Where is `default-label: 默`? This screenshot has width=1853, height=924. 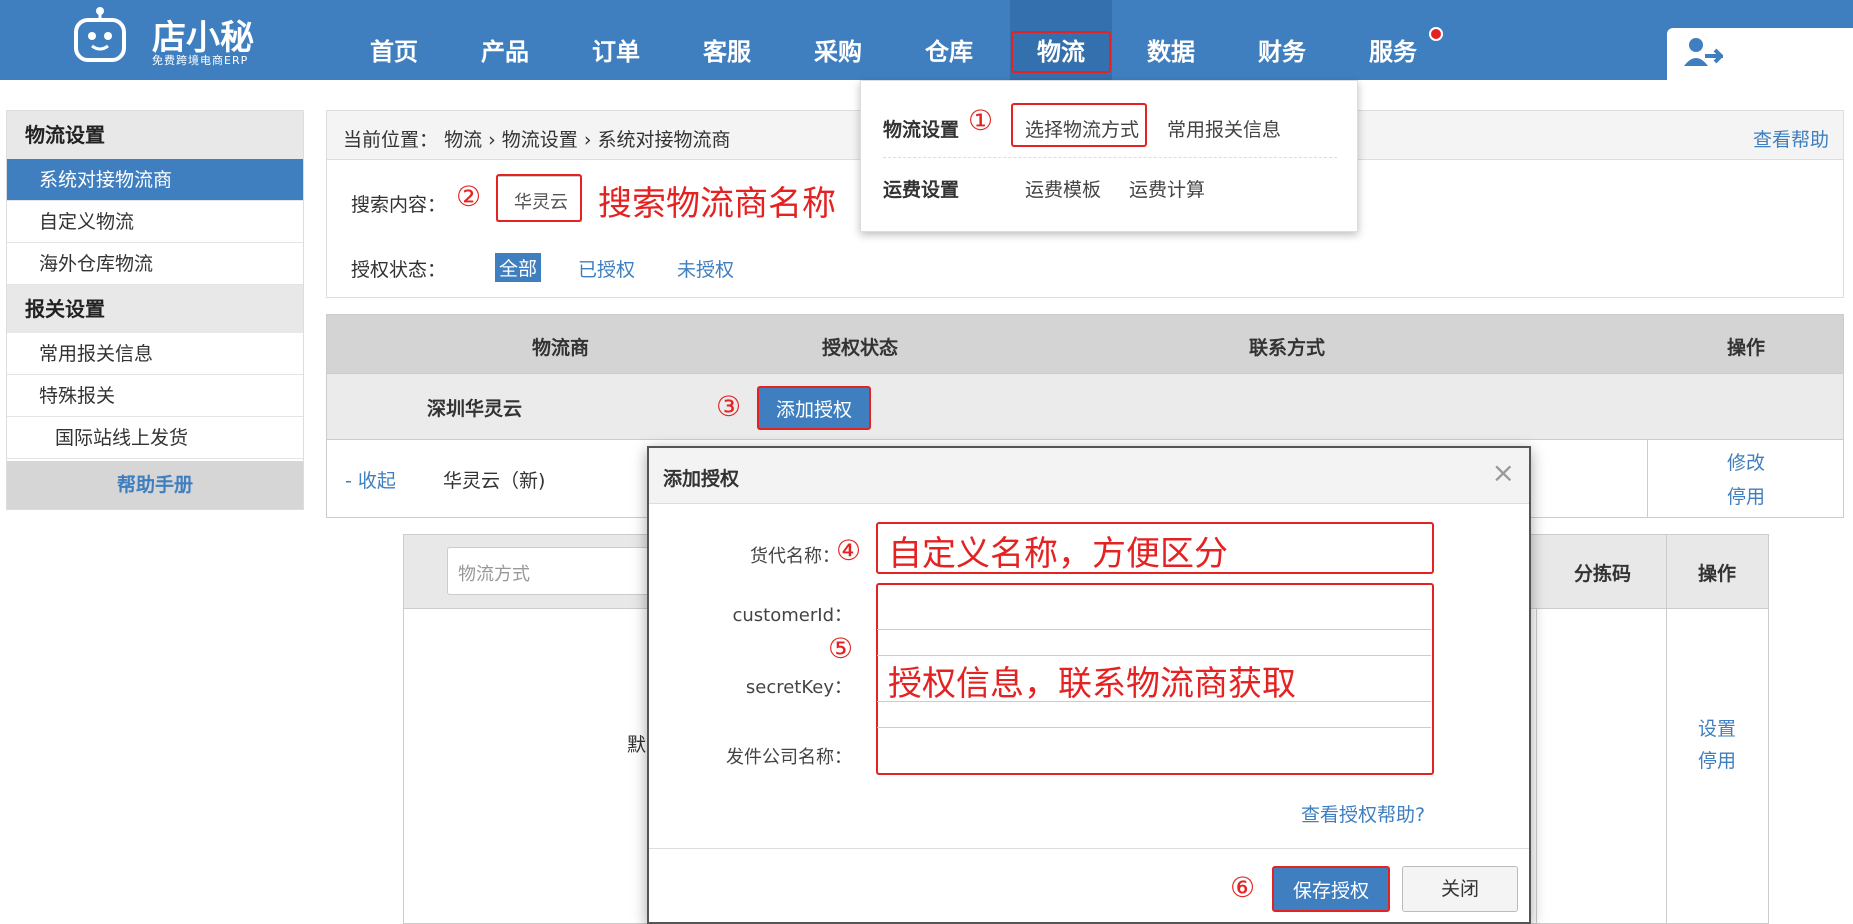
default-label: 默 is located at coordinates (637, 745).